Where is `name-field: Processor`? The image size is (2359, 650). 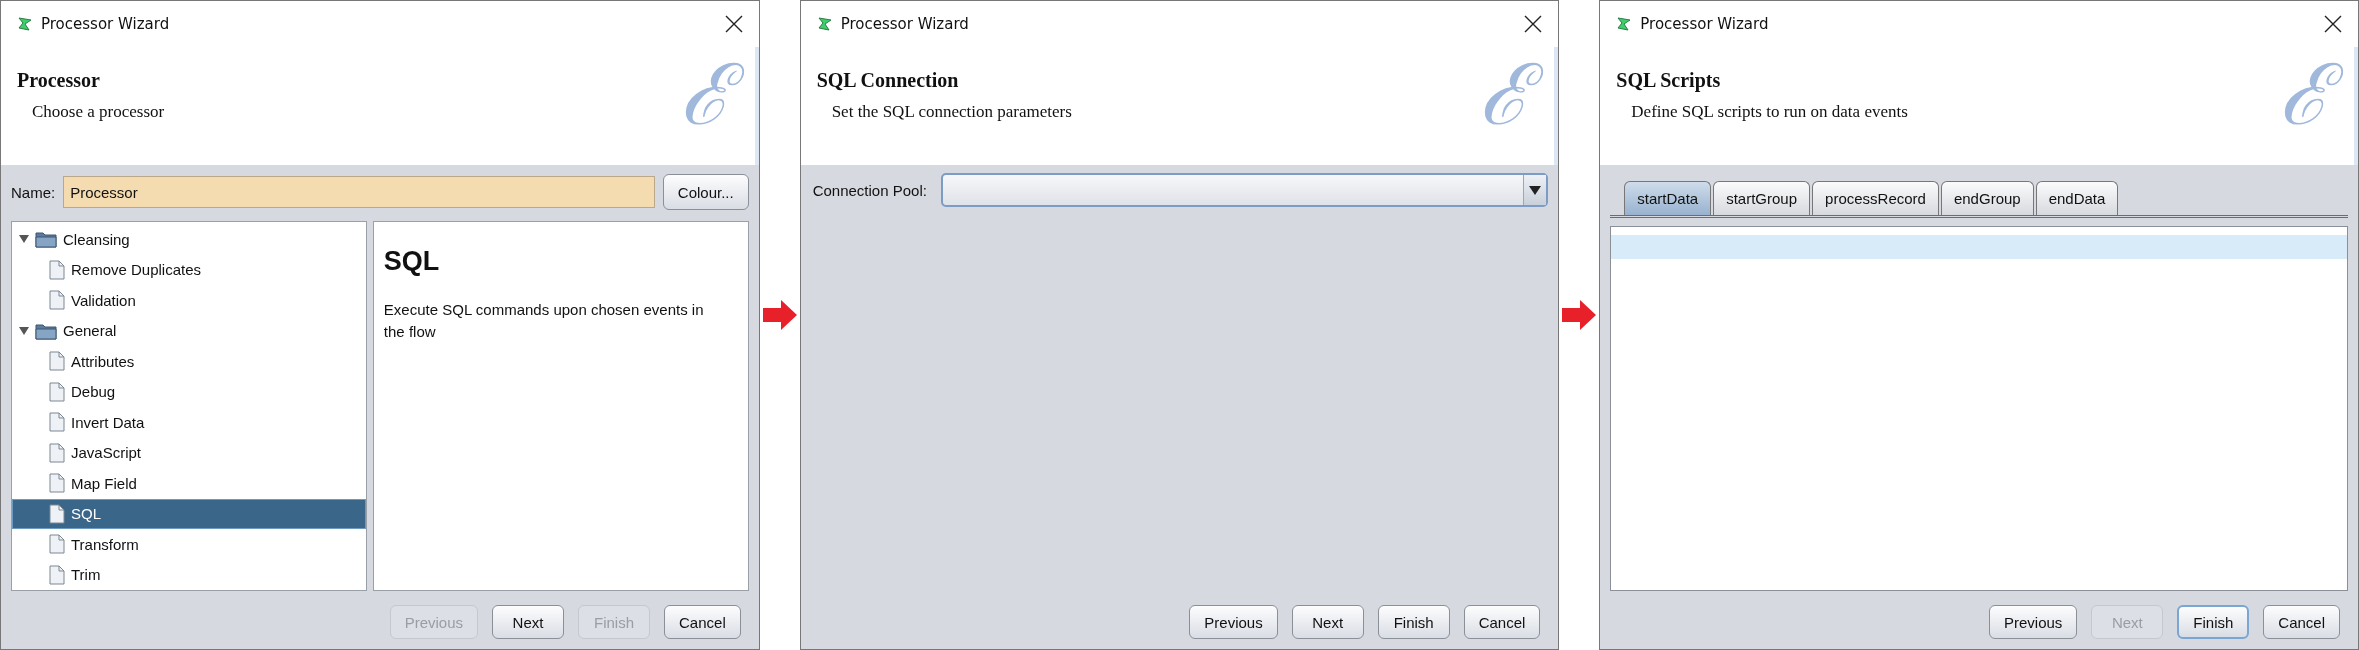 name-field: Processor is located at coordinates (359, 192).